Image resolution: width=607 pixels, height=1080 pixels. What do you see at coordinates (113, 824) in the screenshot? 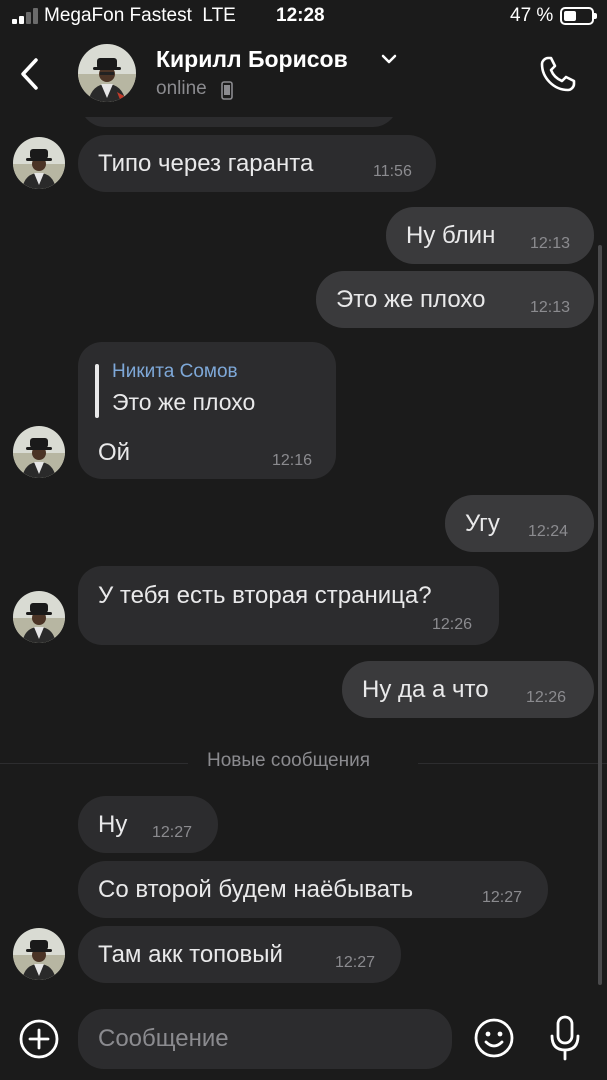
I see `message-text: Ну` at bounding box center [113, 824].